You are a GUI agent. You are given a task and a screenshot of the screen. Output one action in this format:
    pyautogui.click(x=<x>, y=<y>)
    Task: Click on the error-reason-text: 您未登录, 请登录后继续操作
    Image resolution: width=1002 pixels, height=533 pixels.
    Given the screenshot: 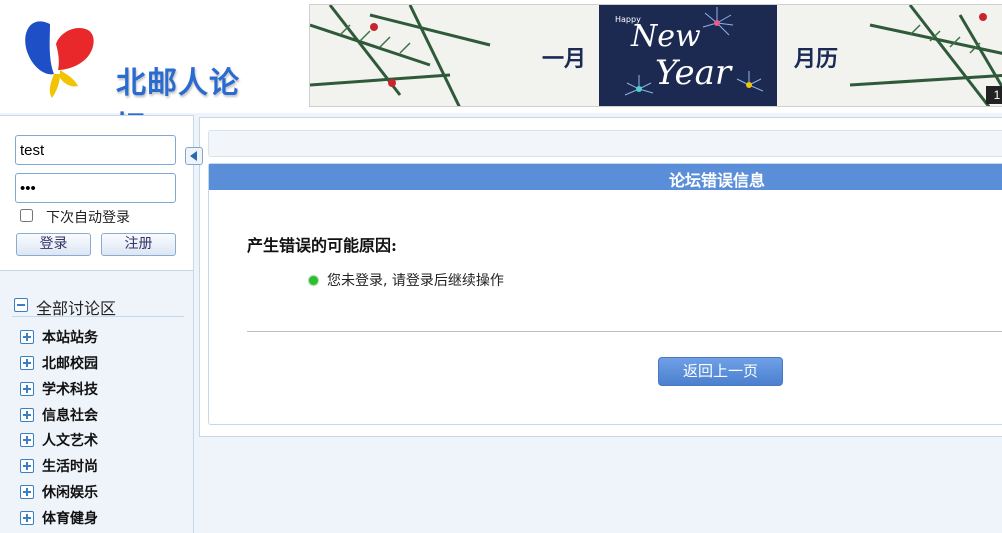 What is the action you would take?
    pyautogui.click(x=415, y=281)
    